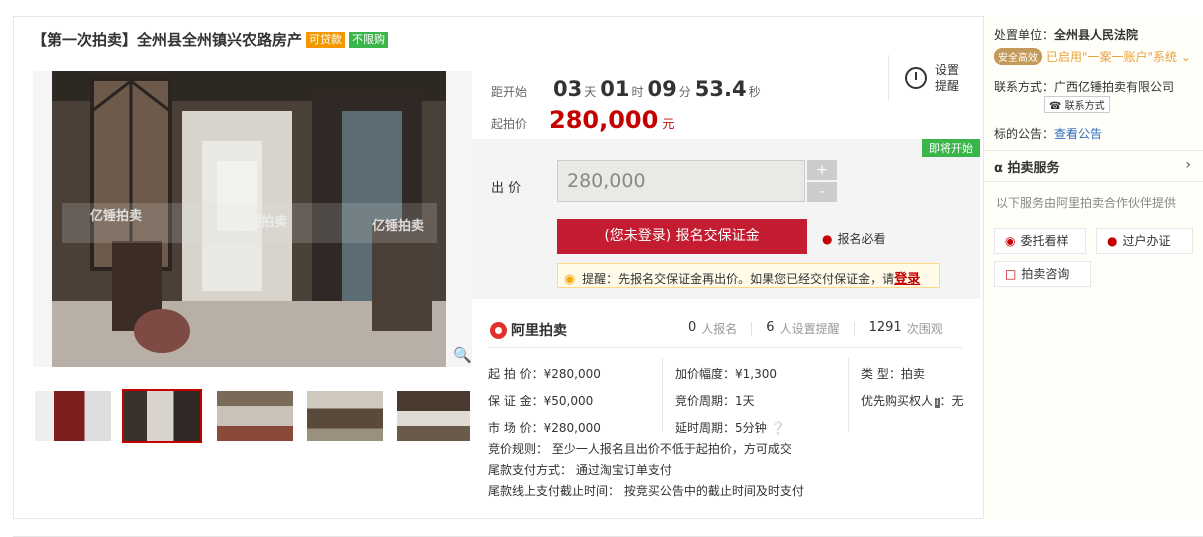  What do you see at coordinates (684, 92) in the screenshot?
I see `minutes-unit: 分` at bounding box center [684, 92].